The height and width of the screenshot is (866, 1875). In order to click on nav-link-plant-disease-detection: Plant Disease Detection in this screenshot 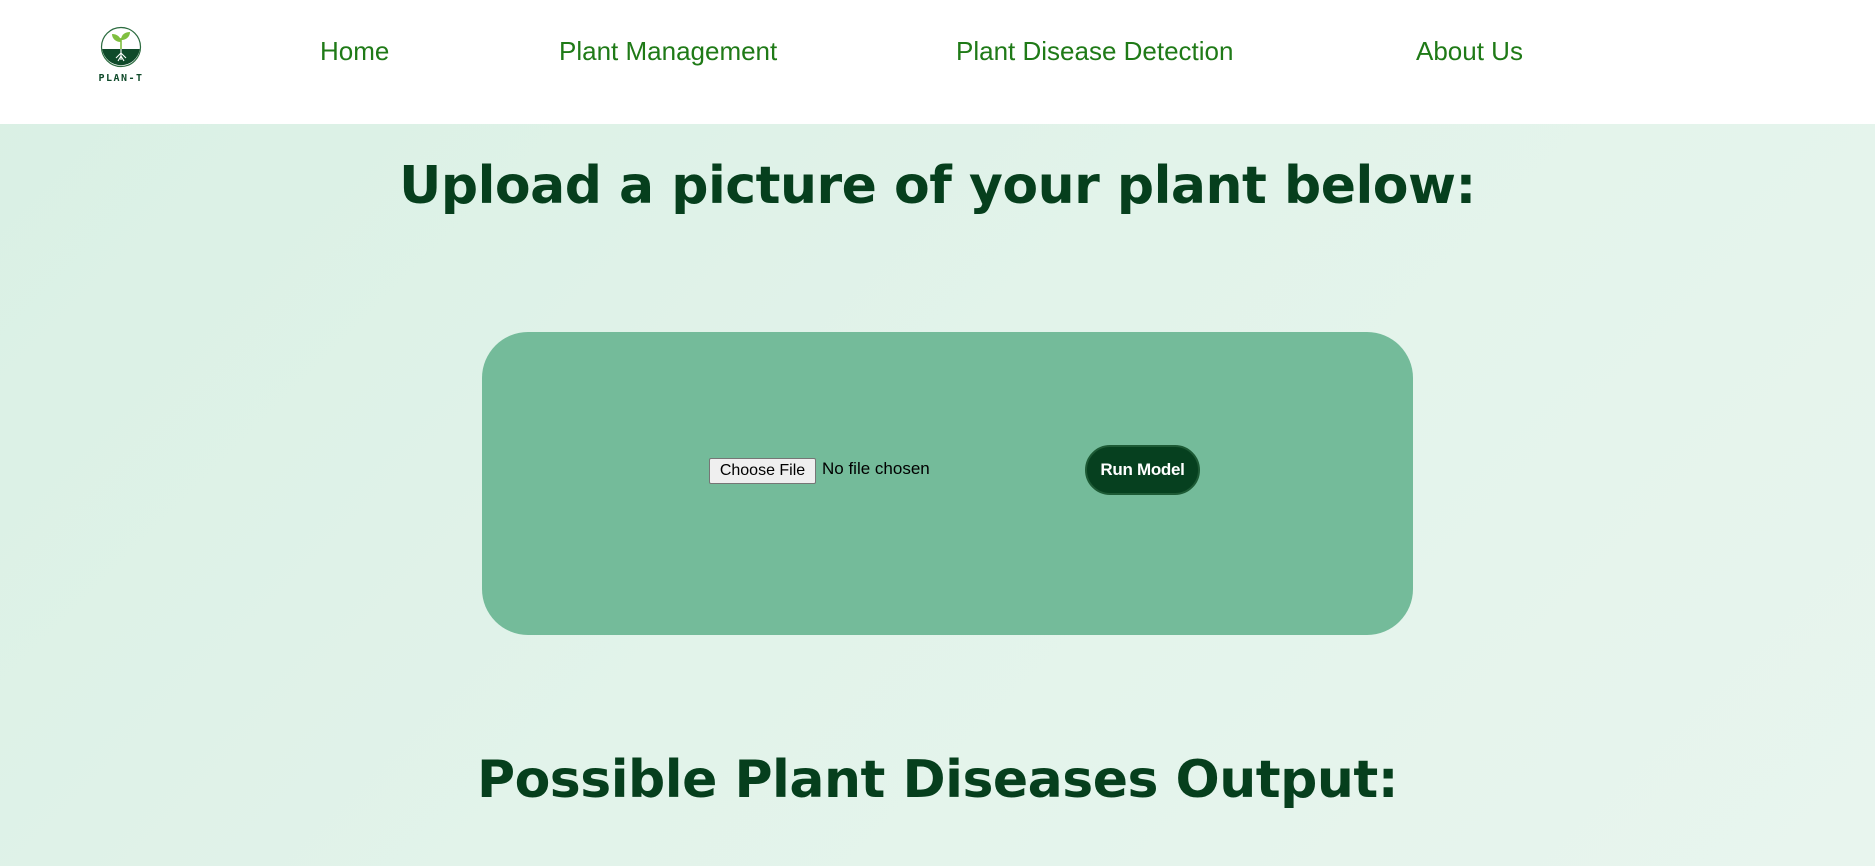, I will do `click(1094, 51)`.